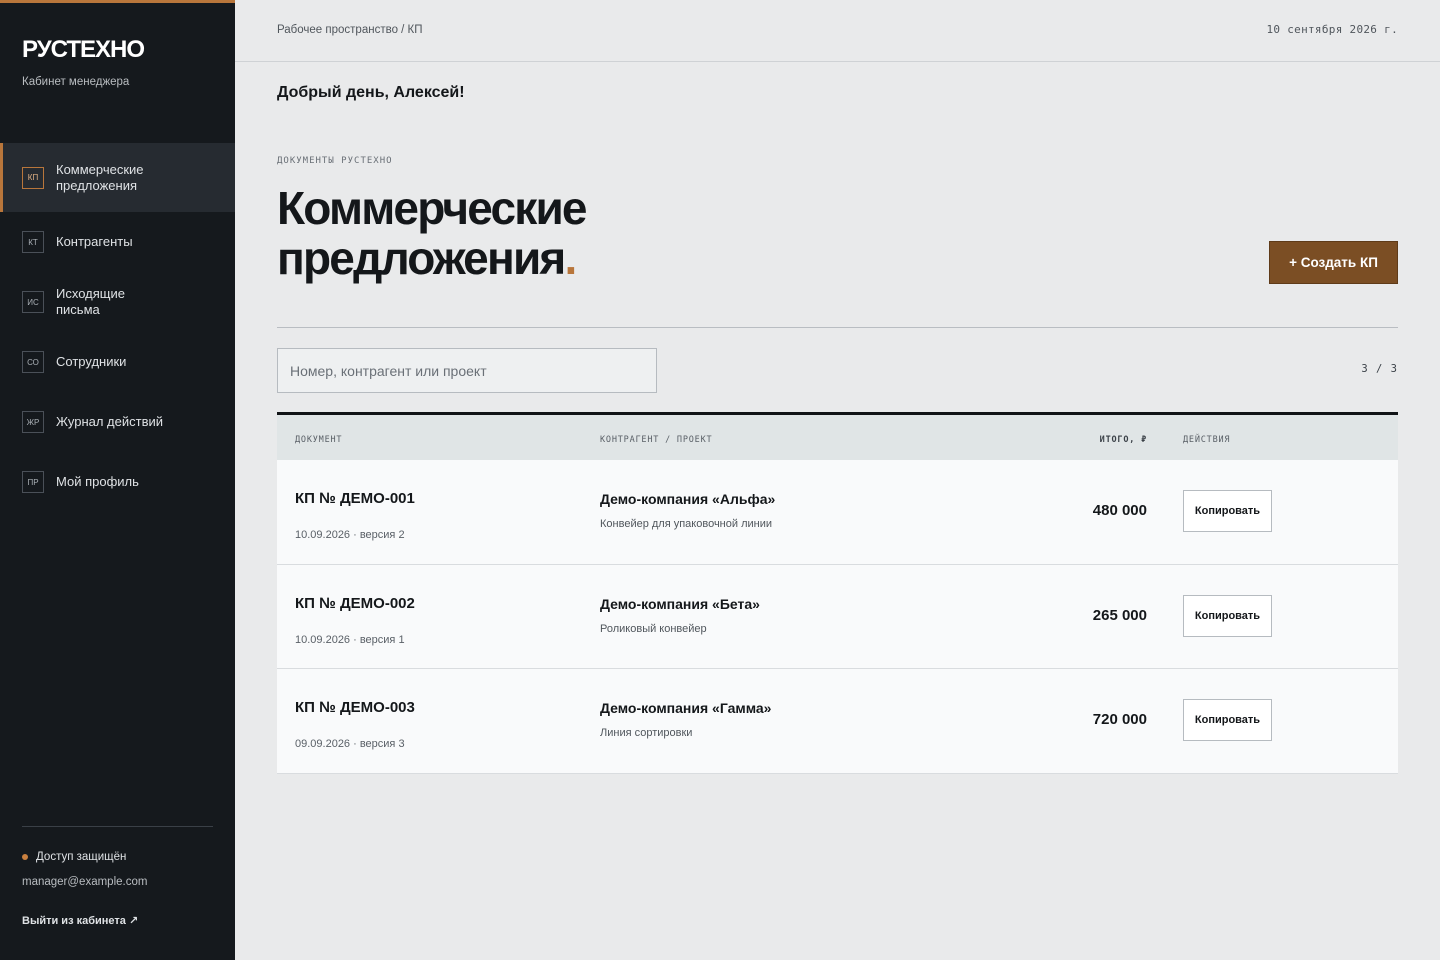 This screenshot has width=1440, height=960. What do you see at coordinates (646, 733) in the screenshot?
I see `project-name: Линия сортировки` at bounding box center [646, 733].